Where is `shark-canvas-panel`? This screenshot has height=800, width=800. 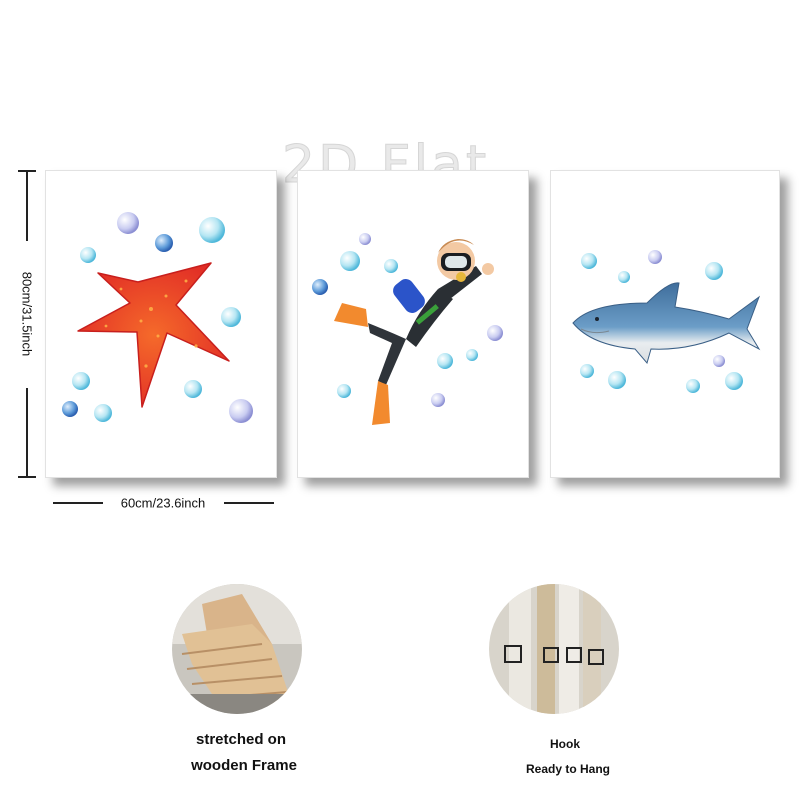 shark-canvas-panel is located at coordinates (665, 324).